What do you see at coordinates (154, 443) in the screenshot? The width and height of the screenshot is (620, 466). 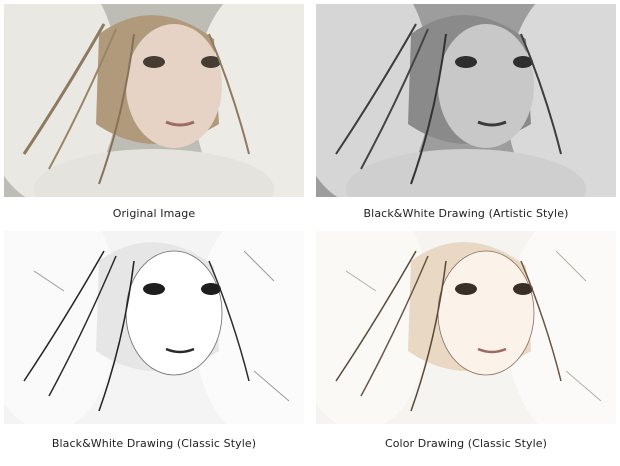 I see `caption-bw-classic: Black&White Drawing (Classic Style)` at bounding box center [154, 443].